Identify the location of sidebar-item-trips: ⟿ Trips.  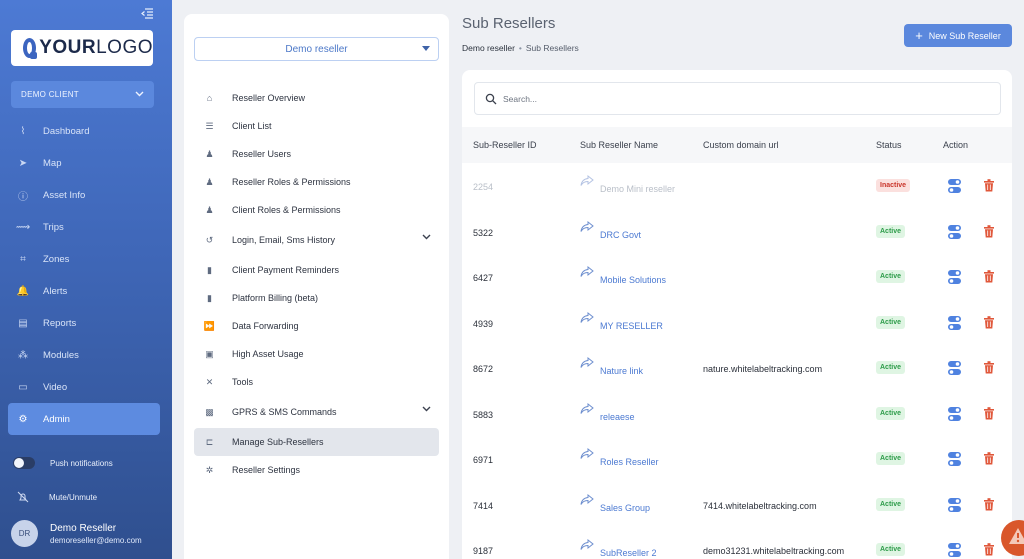
(84, 227).